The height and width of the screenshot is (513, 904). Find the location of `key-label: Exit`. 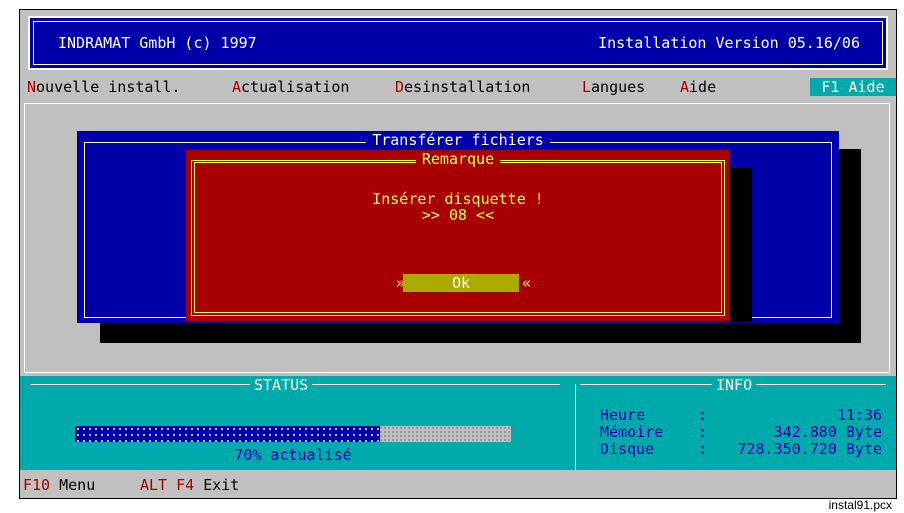

key-label: Exit is located at coordinates (221, 485).